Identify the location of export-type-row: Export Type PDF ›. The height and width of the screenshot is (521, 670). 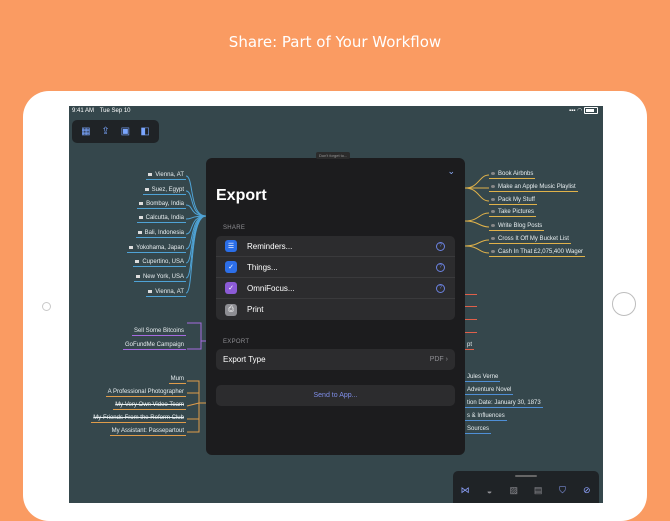
(335, 359).